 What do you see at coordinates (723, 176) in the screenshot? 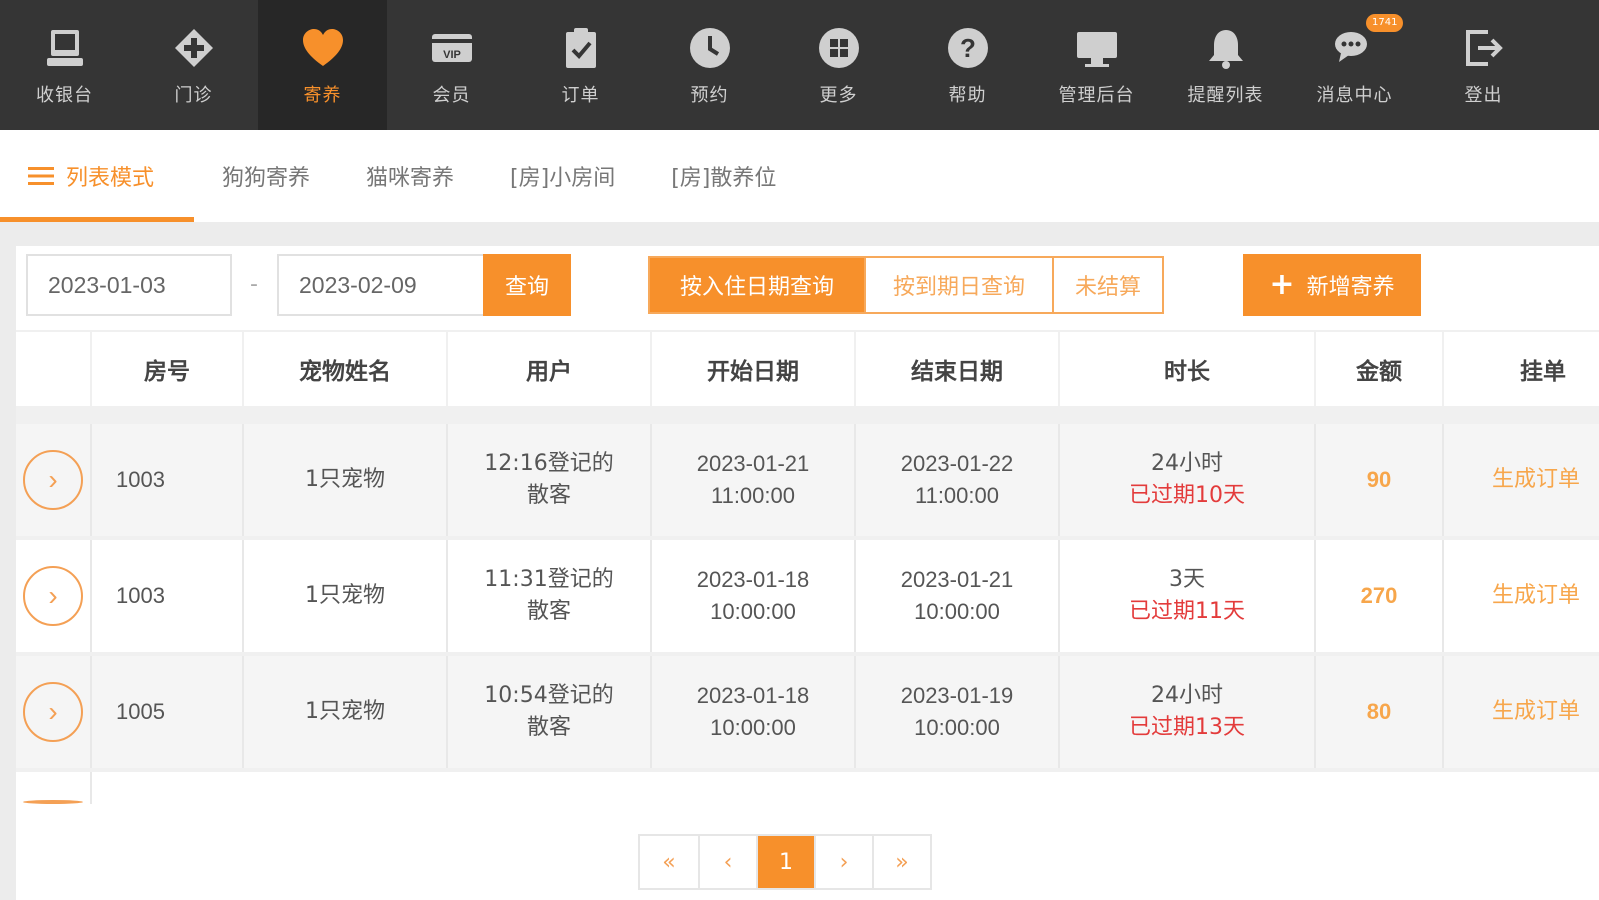
I see `tab-free-range: [房]散养位` at bounding box center [723, 176].